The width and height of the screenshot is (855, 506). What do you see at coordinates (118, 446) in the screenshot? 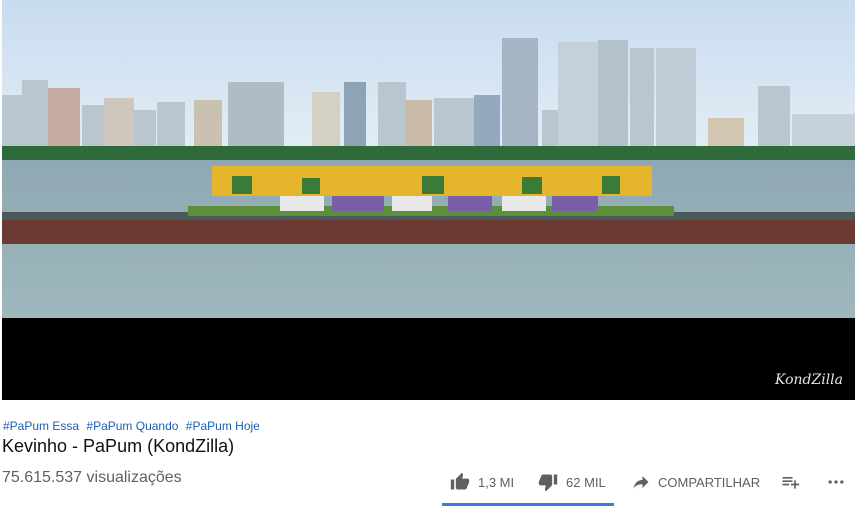
I see `video-title: Kevinho - PaPum (KondZilla)` at bounding box center [118, 446].